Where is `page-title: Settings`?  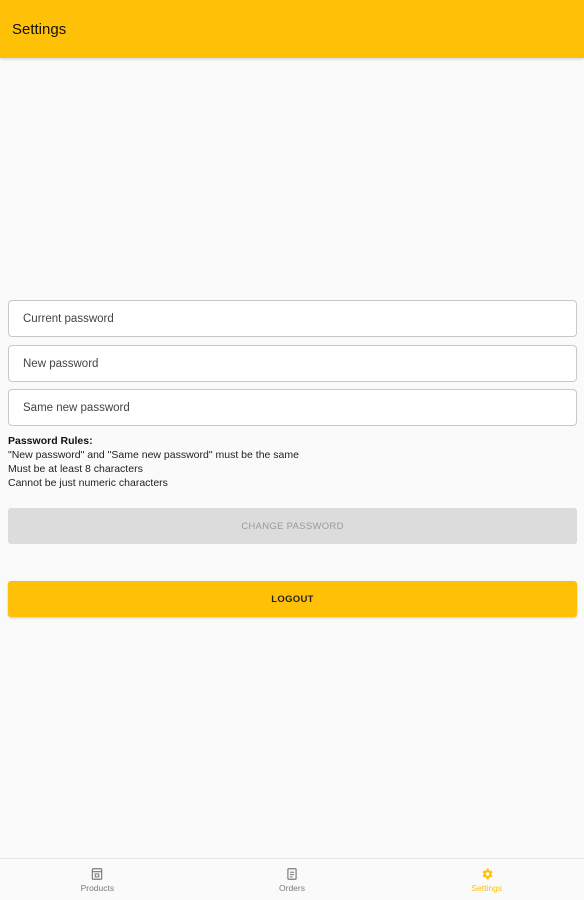
page-title: Settings is located at coordinates (39, 29).